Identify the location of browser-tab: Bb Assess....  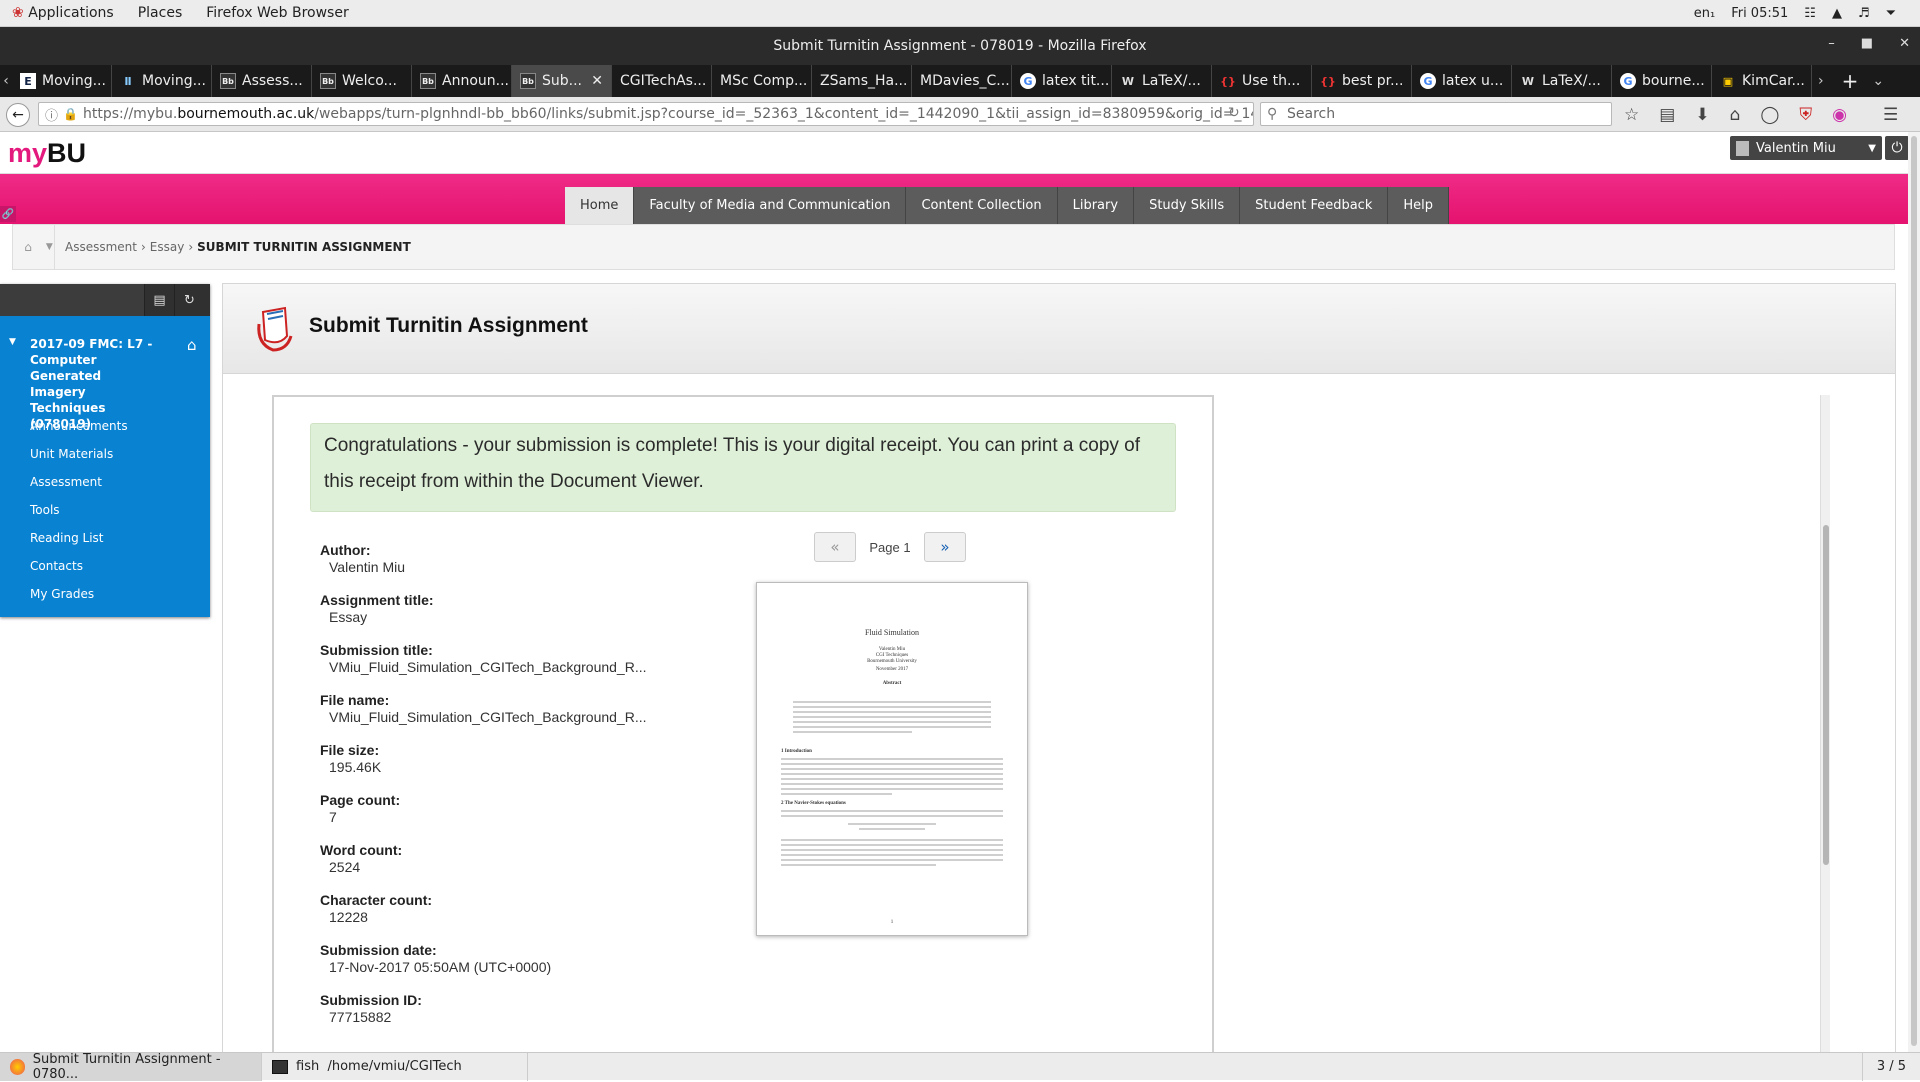
(262, 81).